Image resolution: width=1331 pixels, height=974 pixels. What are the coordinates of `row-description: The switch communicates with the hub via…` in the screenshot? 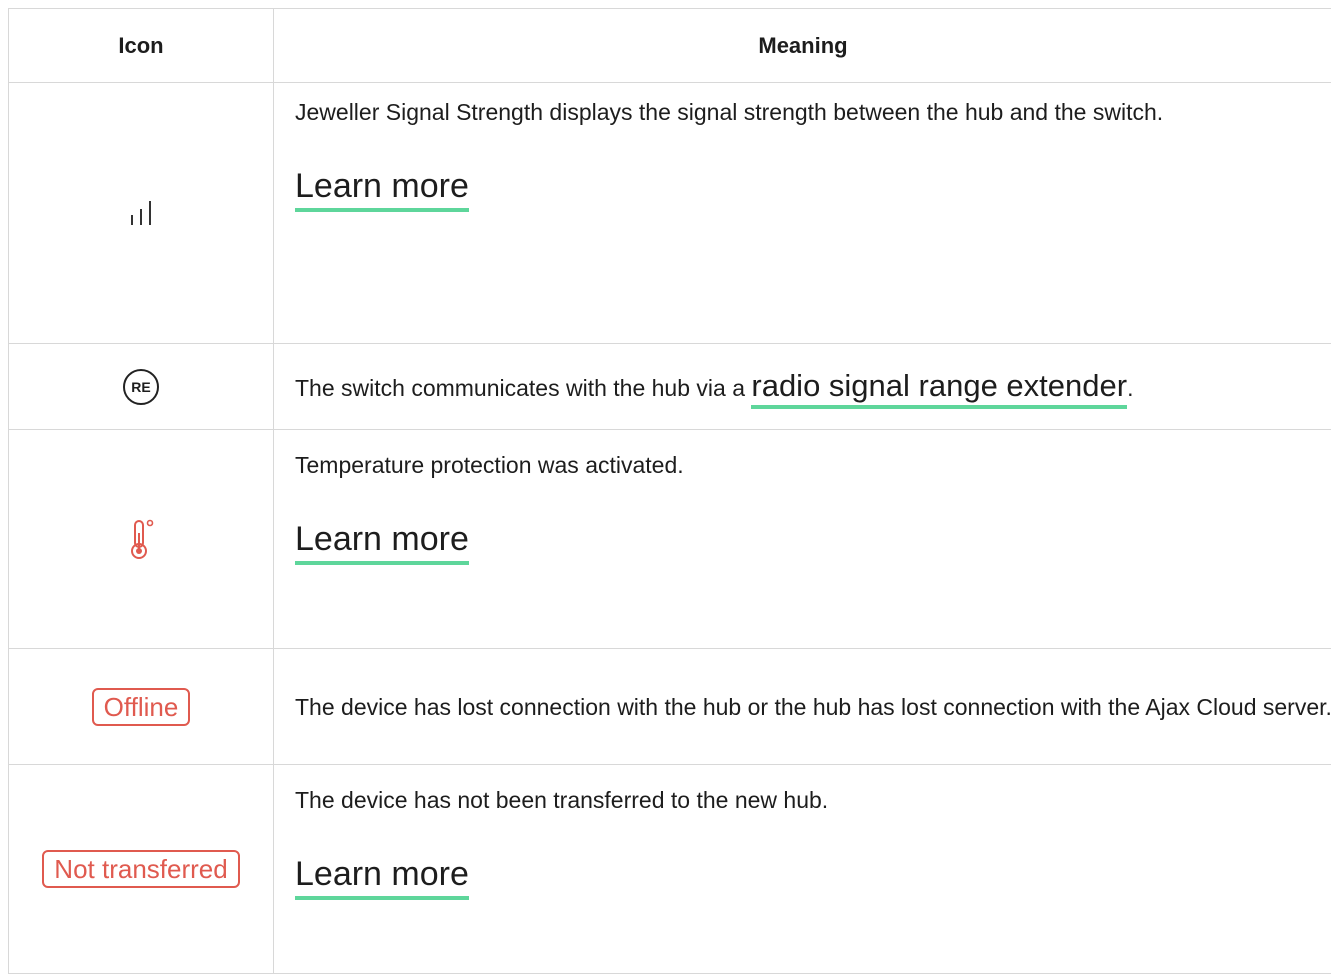 It's located at (813, 388).